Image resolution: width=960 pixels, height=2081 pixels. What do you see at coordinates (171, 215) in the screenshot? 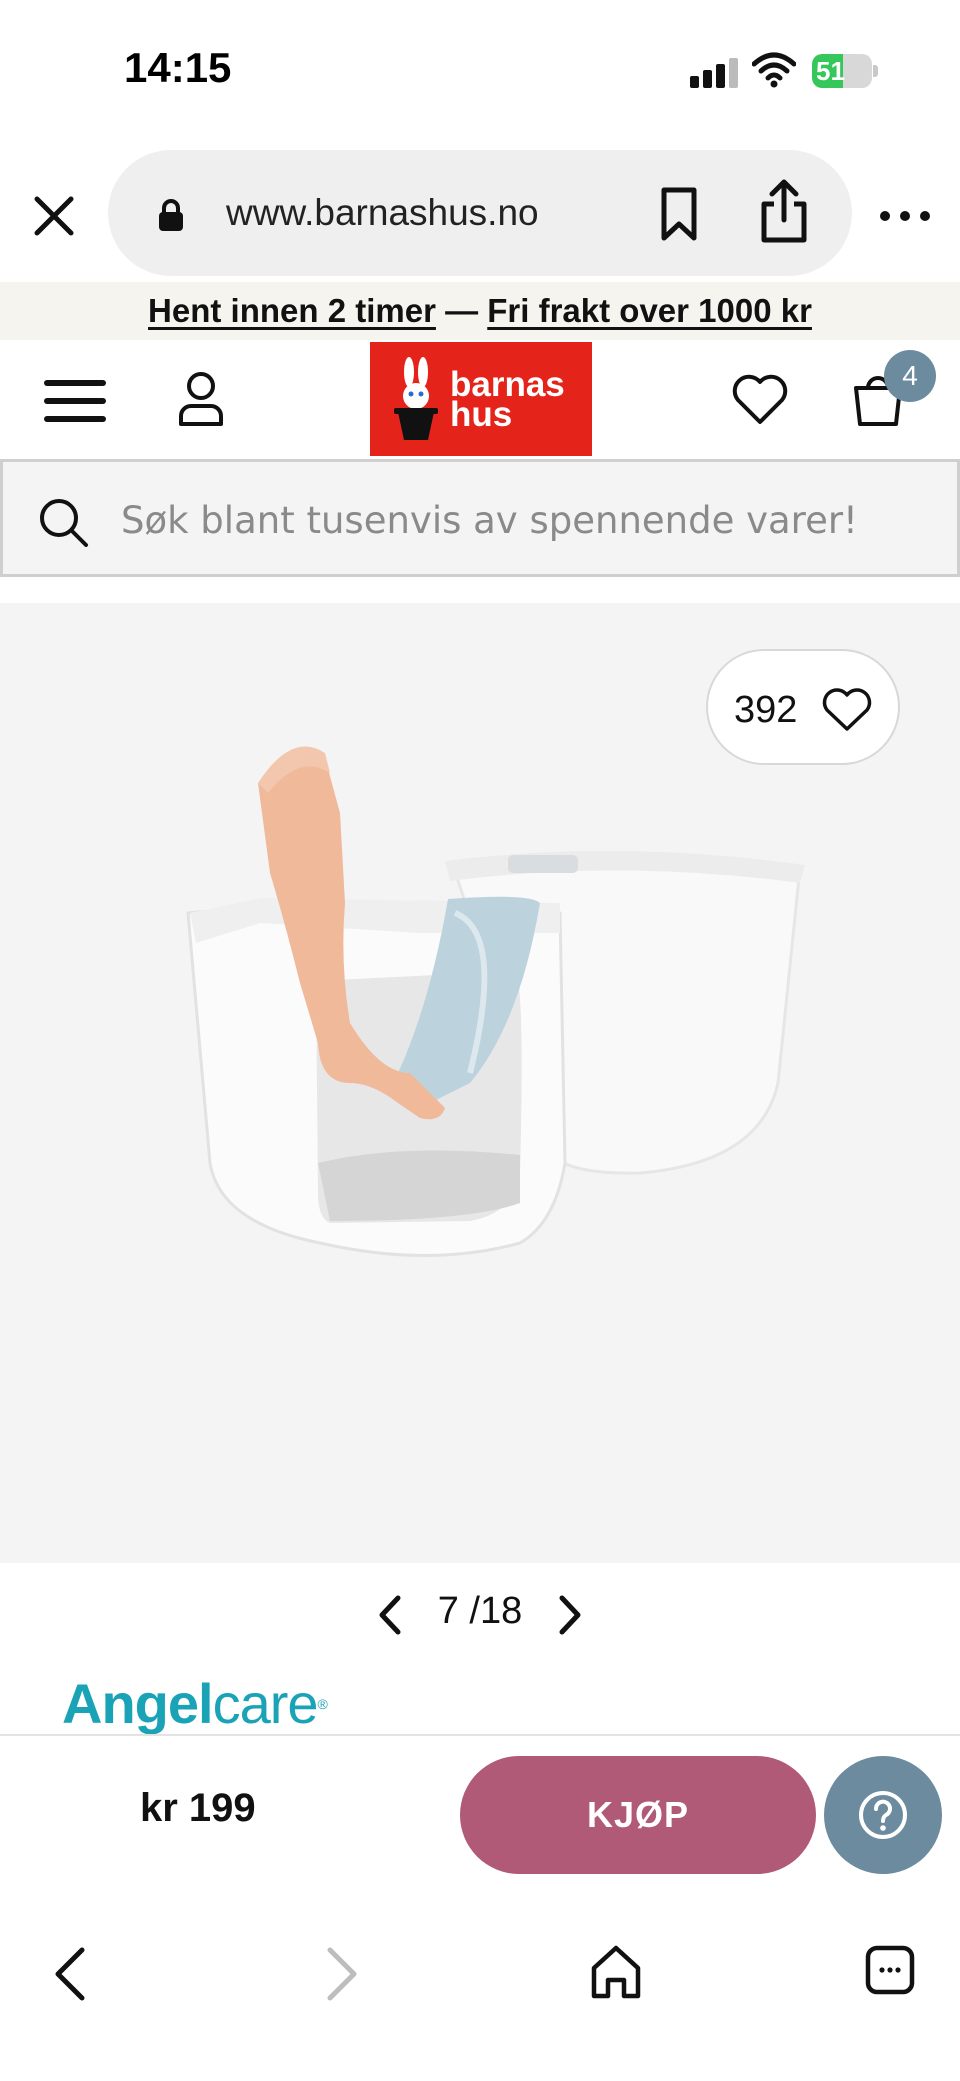
I see `lock-icon` at bounding box center [171, 215].